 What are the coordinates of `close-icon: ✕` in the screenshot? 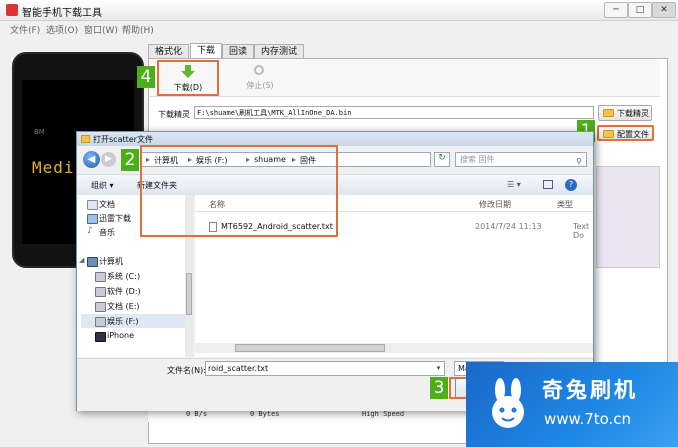 It's located at (664, 10).